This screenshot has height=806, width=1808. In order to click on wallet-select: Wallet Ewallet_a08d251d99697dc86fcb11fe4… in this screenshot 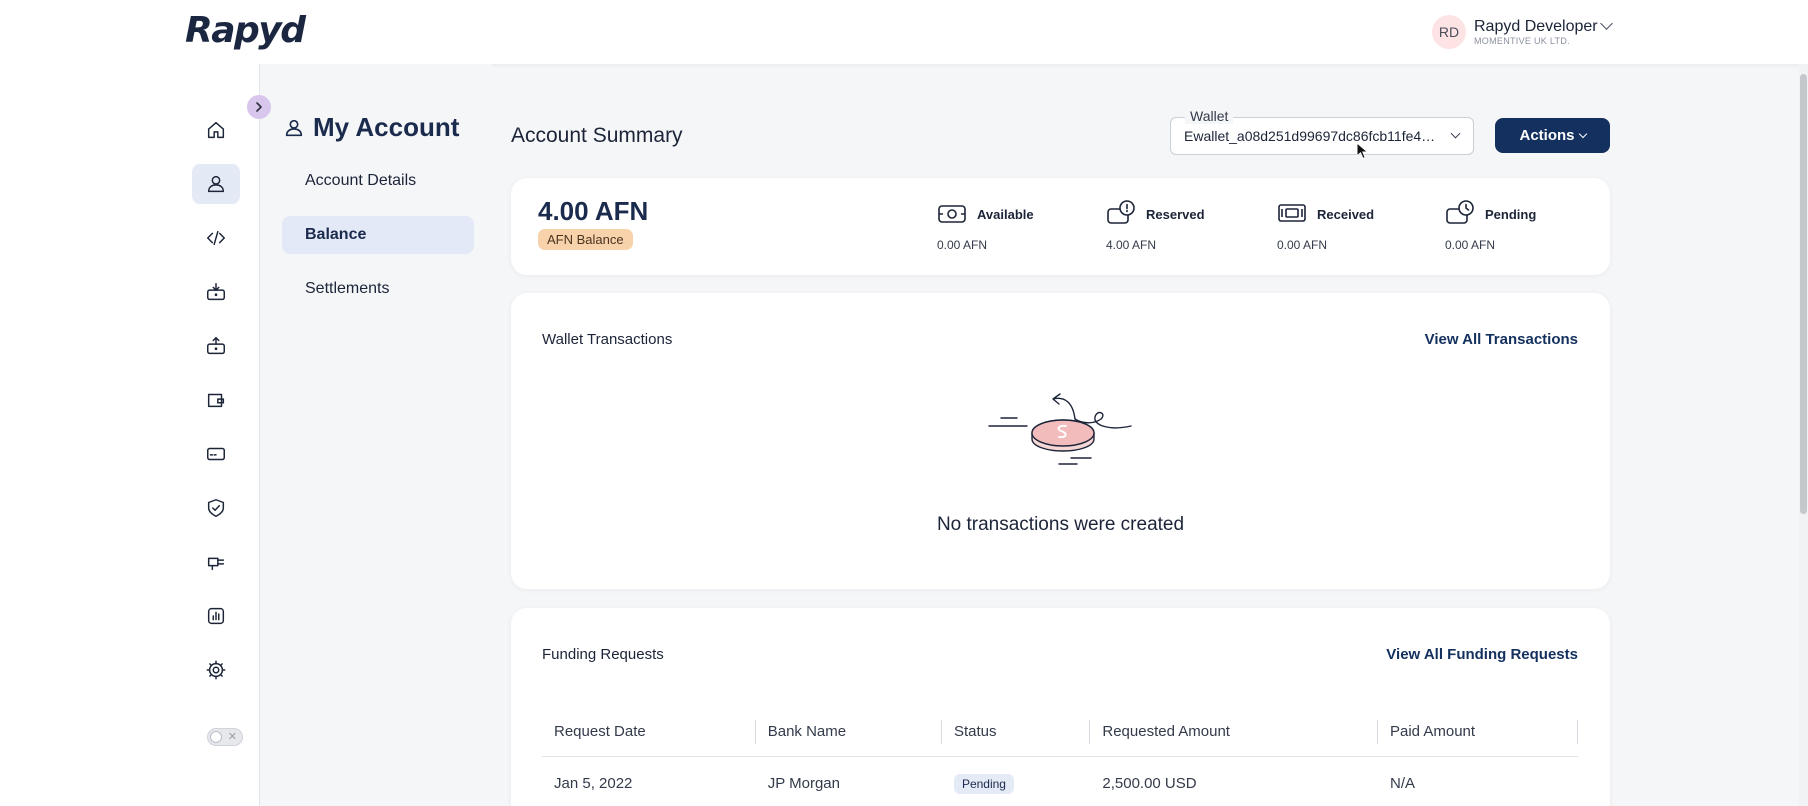, I will do `click(1322, 131)`.